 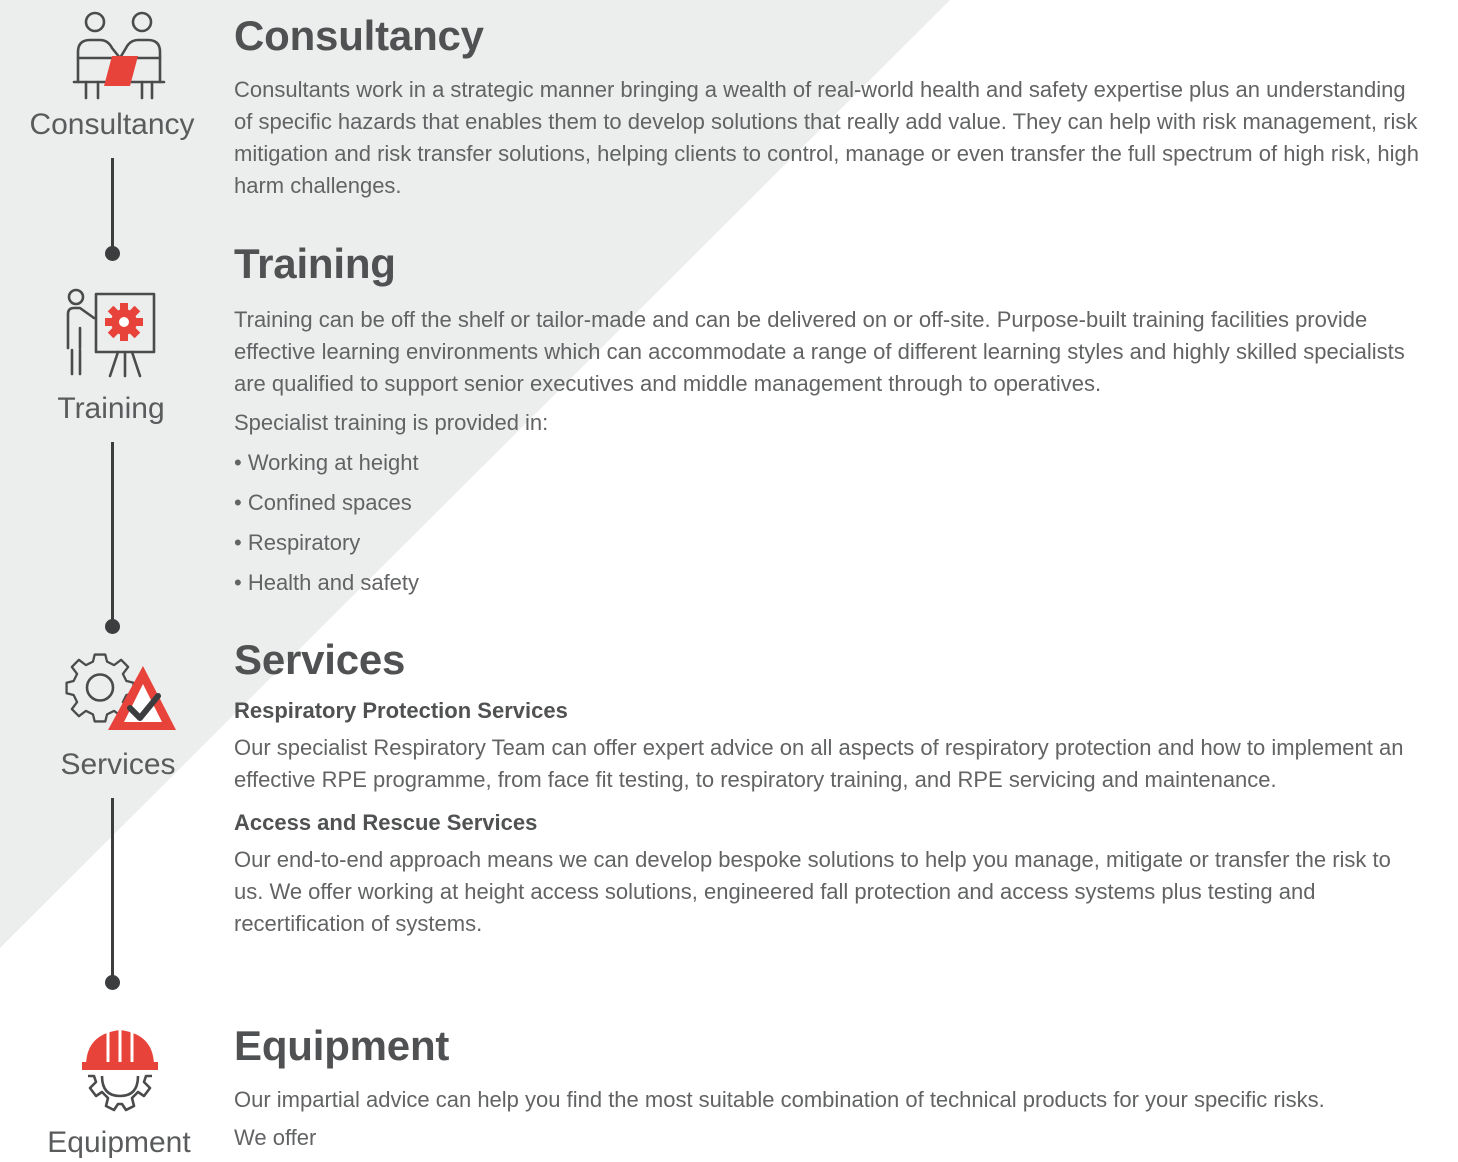 I want to click on step-label-services: Services, so click(x=118, y=764).